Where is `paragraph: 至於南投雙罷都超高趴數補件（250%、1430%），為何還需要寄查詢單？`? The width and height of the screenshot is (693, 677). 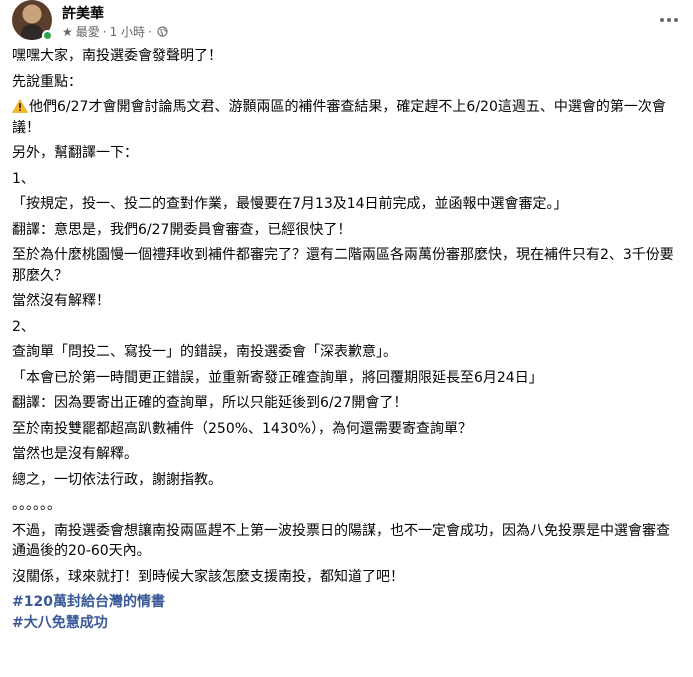
paragraph: 至於南投雙罷都超高趴數補件（250%、1430%），為何還需要寄查詢單？ is located at coordinates (242, 428).